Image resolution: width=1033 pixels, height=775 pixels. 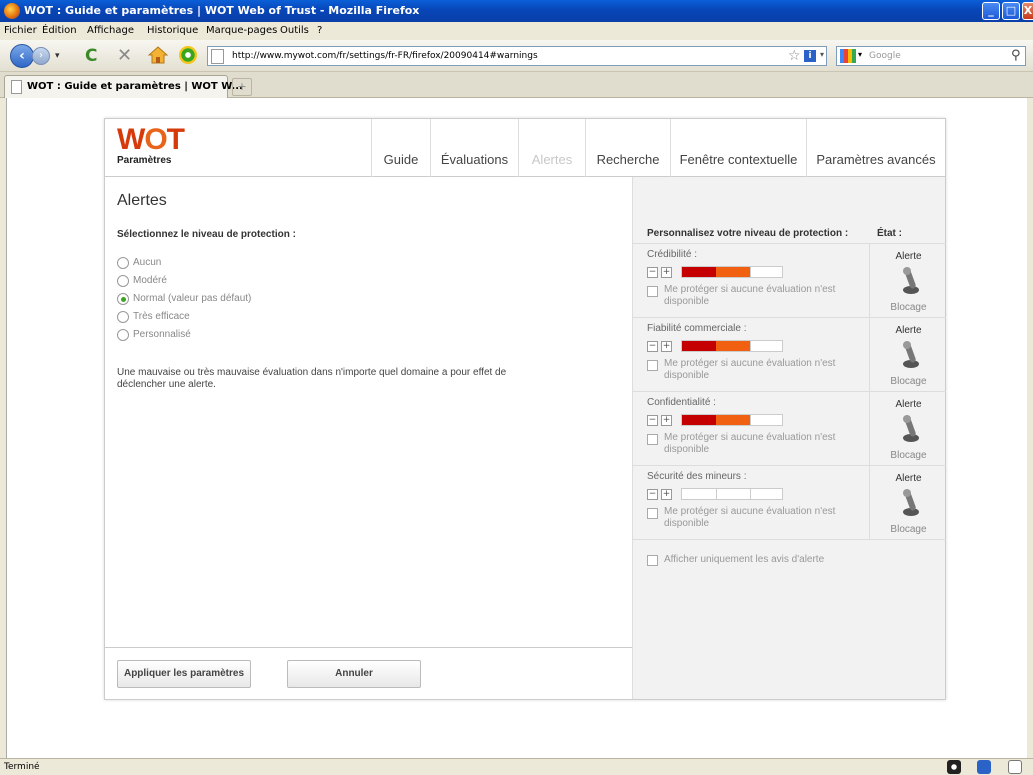 I want to click on menu-fichier: Fichier, so click(x=20, y=30).